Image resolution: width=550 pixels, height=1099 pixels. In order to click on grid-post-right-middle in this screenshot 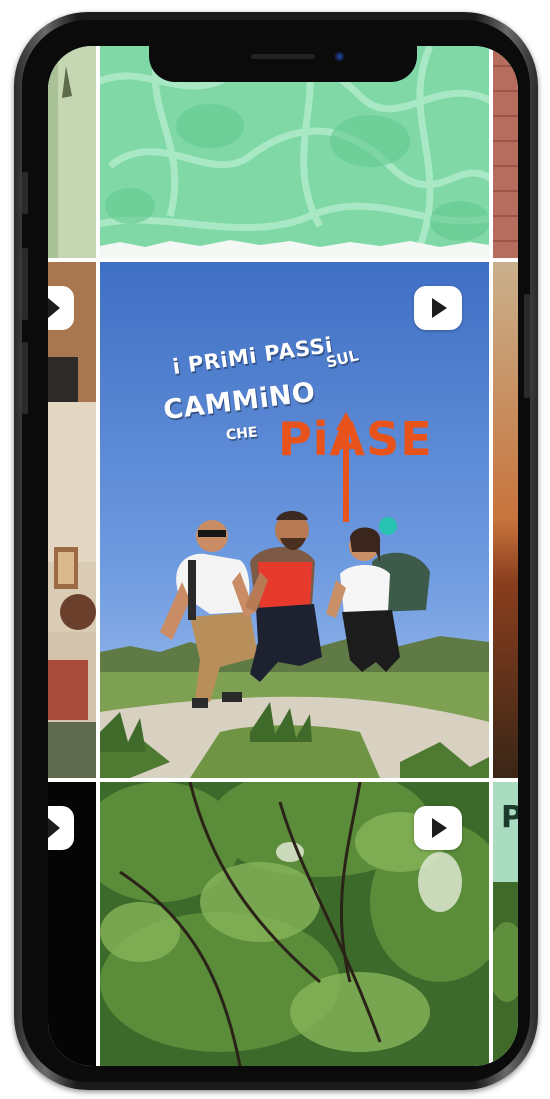, I will do `click(505, 520)`.